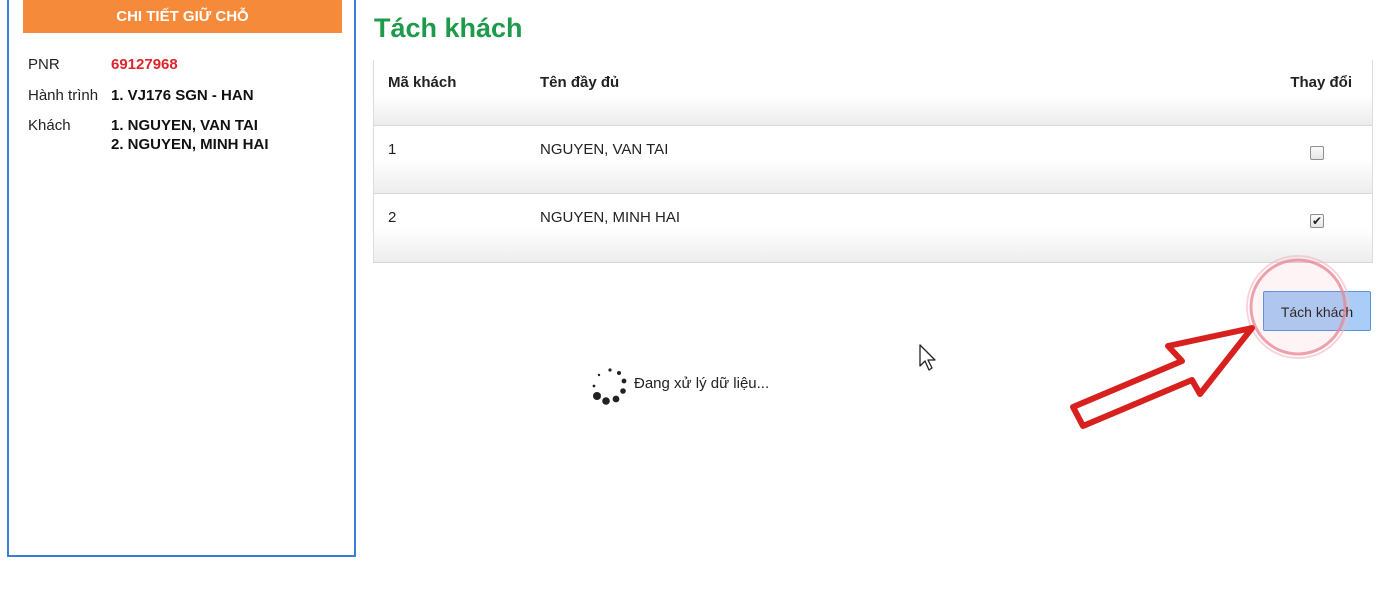  Describe the element at coordinates (1321, 82) in the screenshot. I see `header-change: Thay đổi` at that location.